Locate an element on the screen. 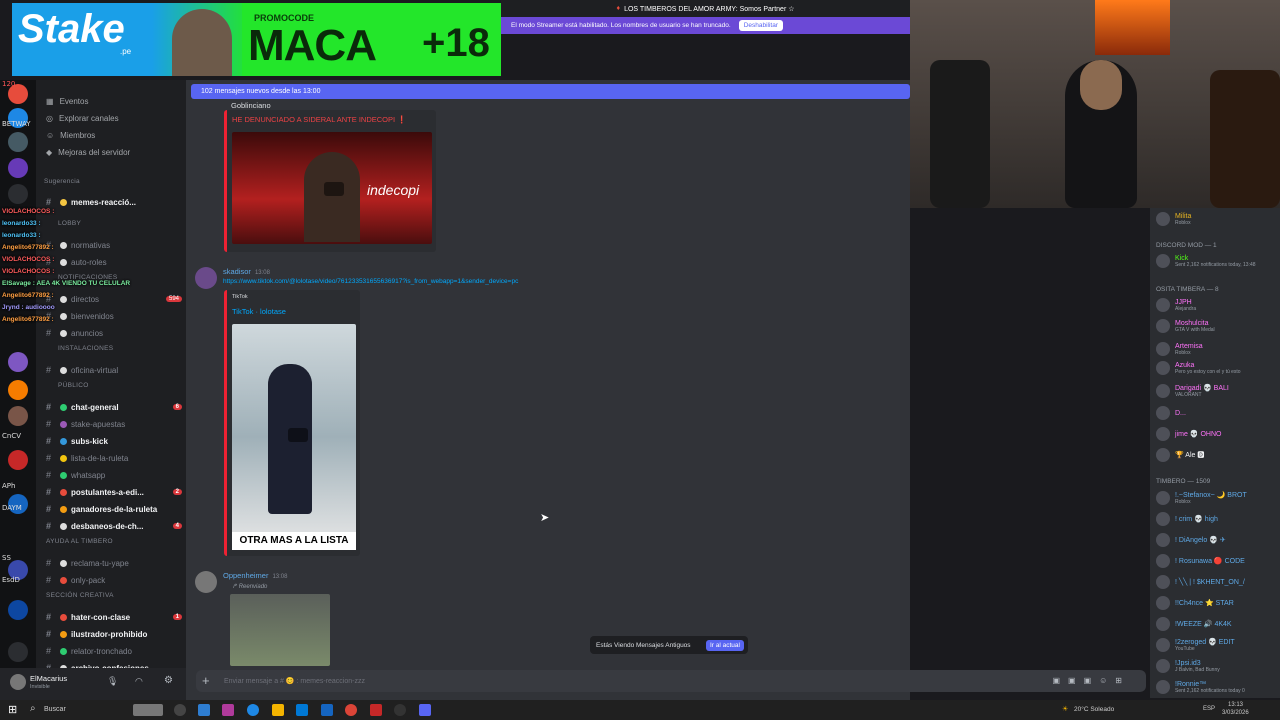 Image resolution: width=1280 pixels, height=720 pixels. clock-date: 3/03/2026 is located at coordinates (1235, 713).